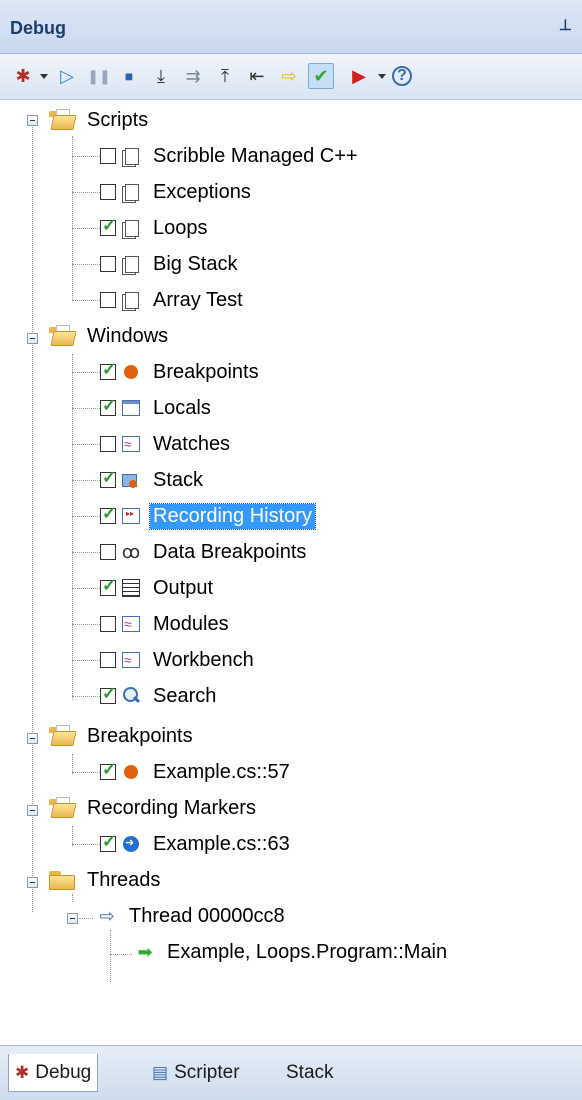 This screenshot has width=582, height=1100. Describe the element at coordinates (72, 918) in the screenshot. I see `expander-thread` at that location.